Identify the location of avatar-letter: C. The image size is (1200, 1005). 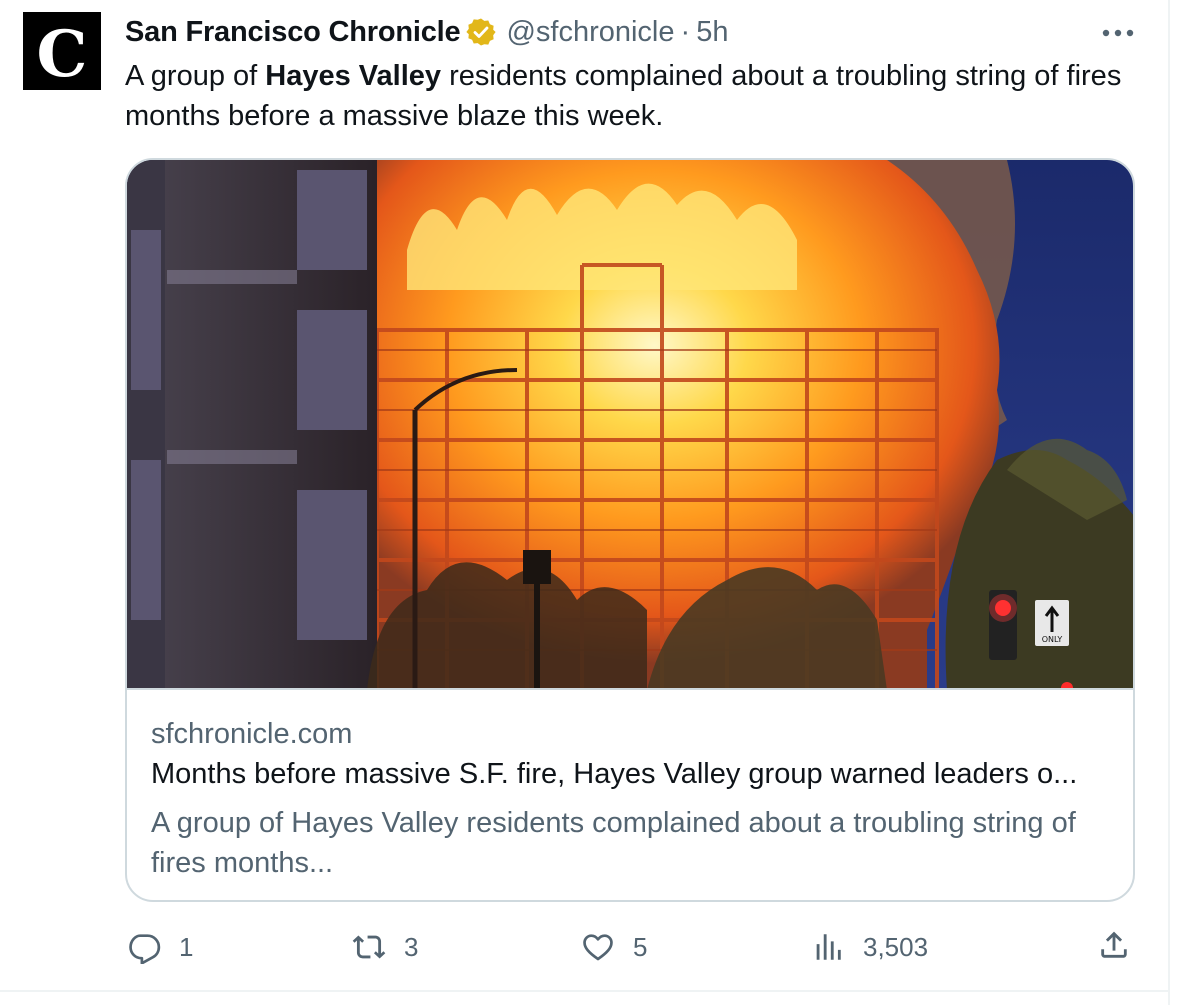
(62, 53).